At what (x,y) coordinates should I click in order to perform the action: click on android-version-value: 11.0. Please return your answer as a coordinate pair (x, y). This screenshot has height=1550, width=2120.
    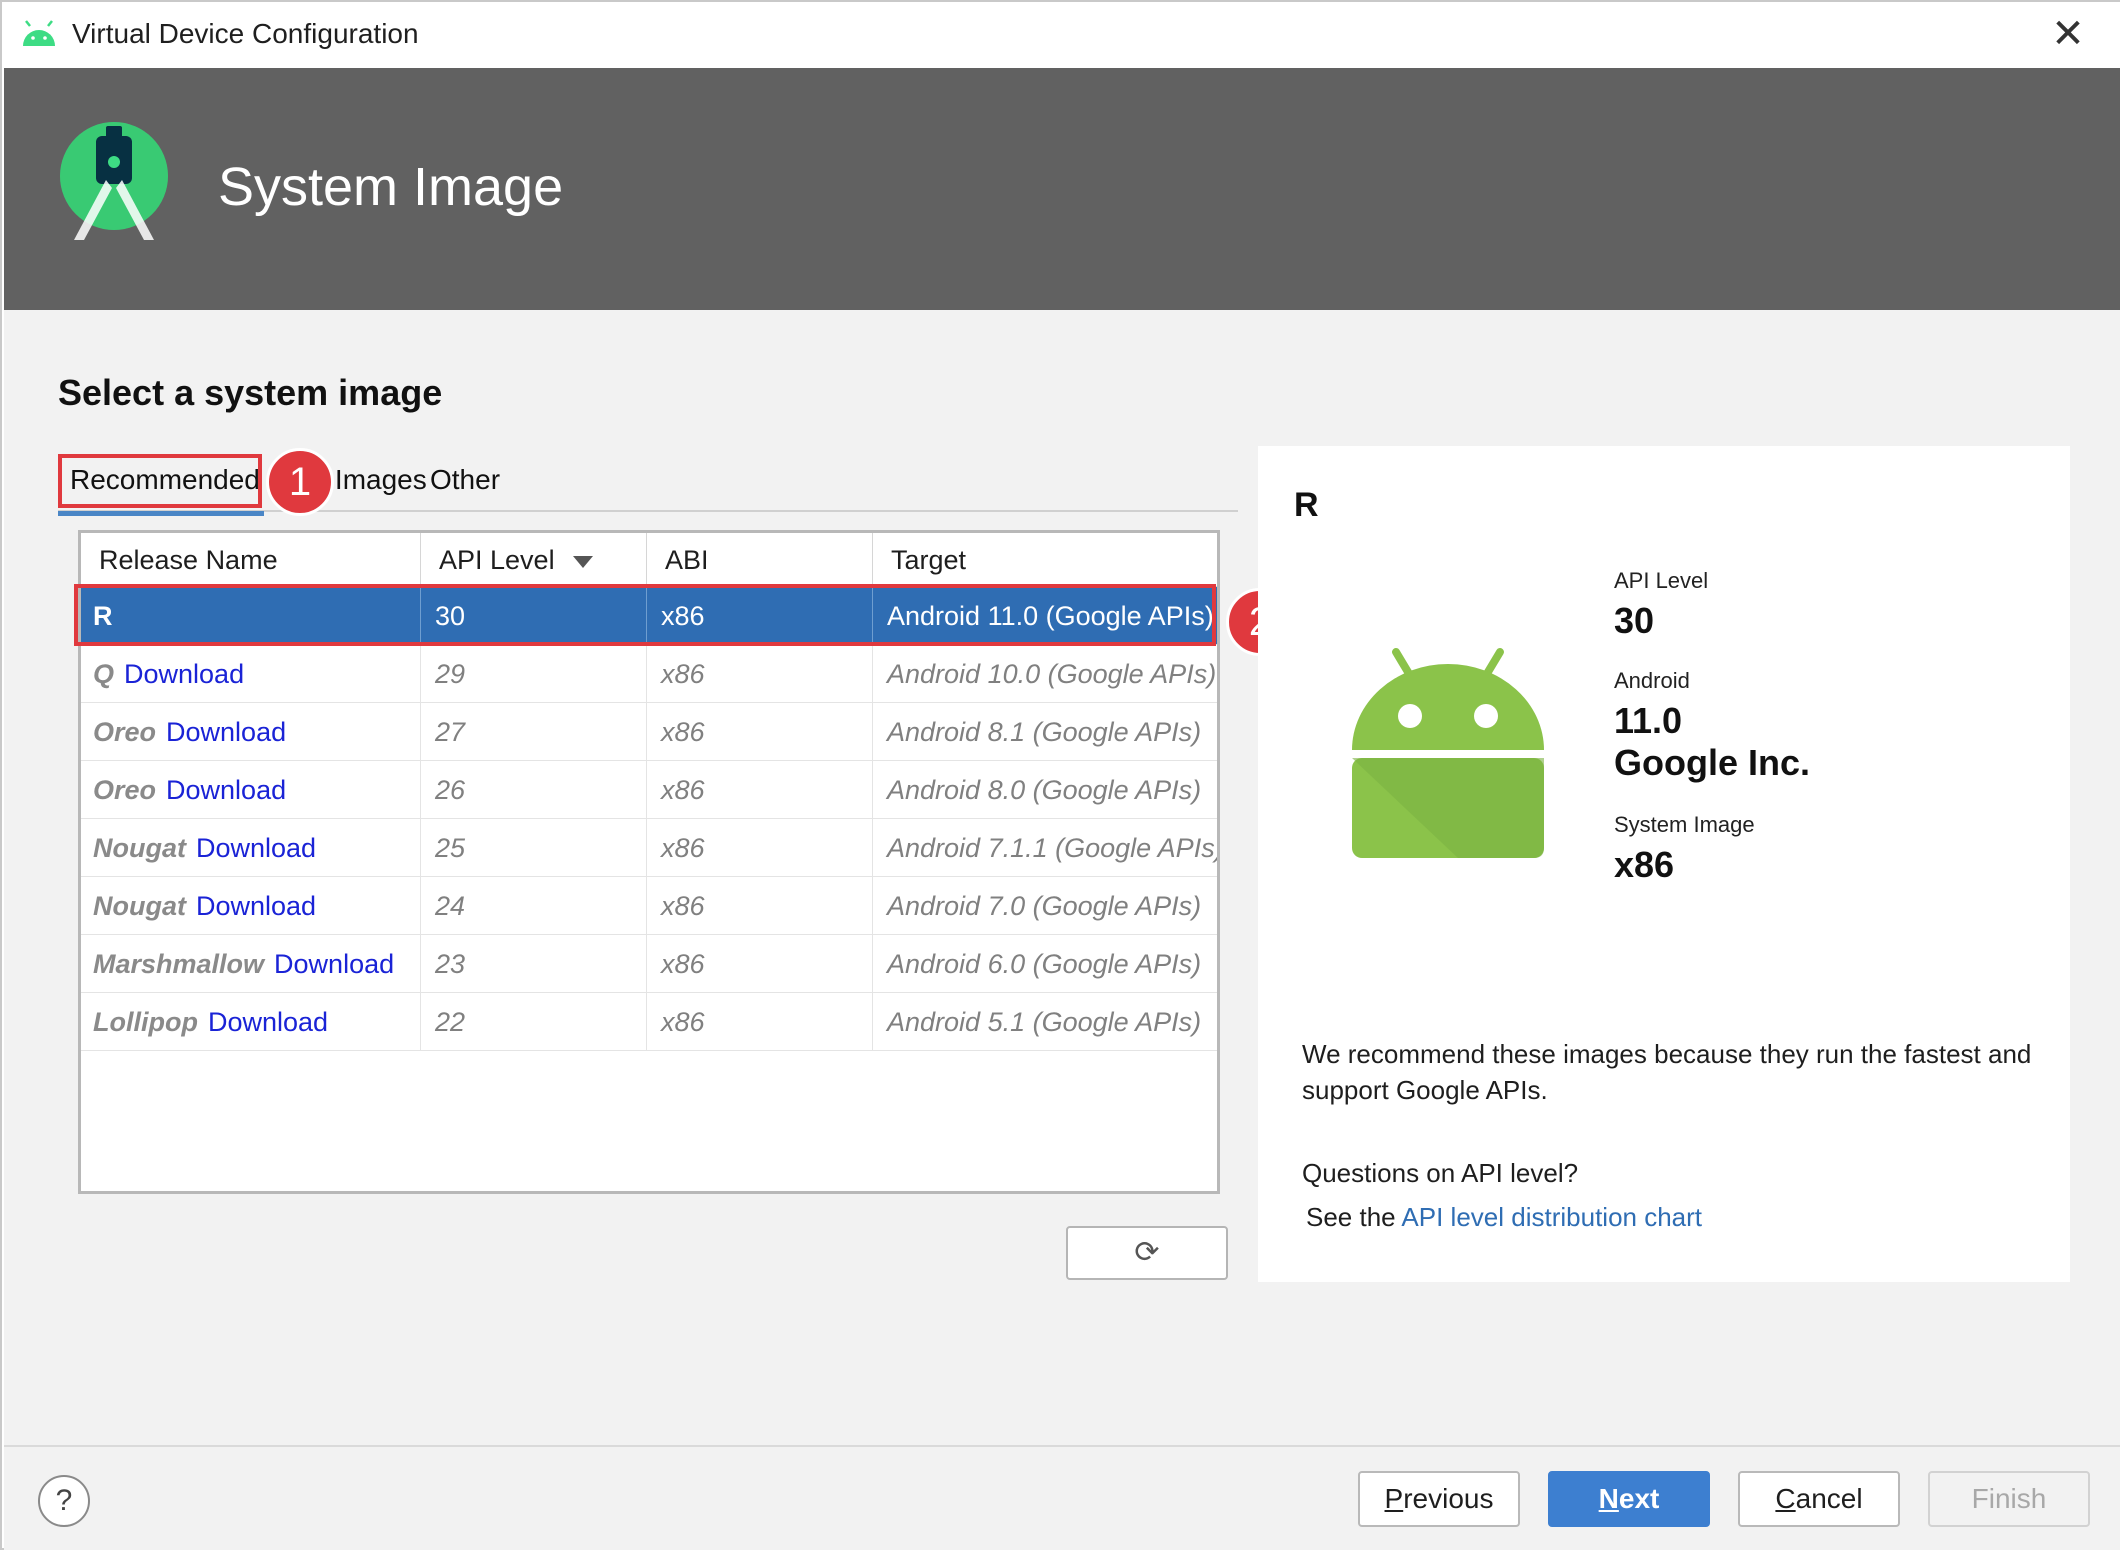
    Looking at the image, I should click on (1648, 720).